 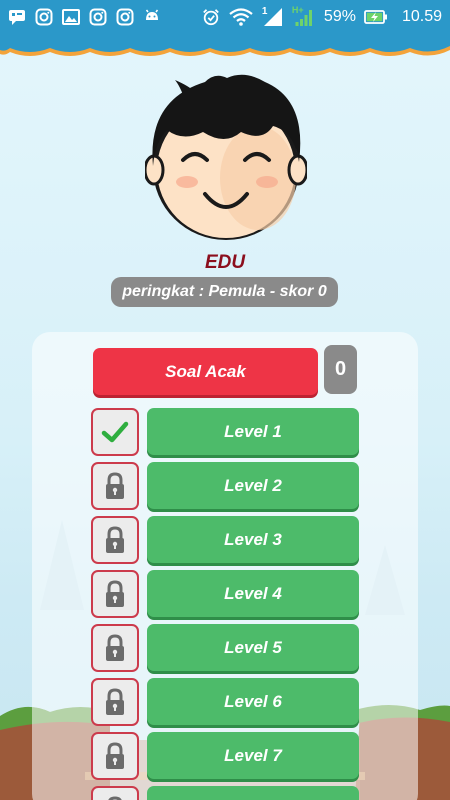 I want to click on chat-notification-icon, so click(x=17, y=17).